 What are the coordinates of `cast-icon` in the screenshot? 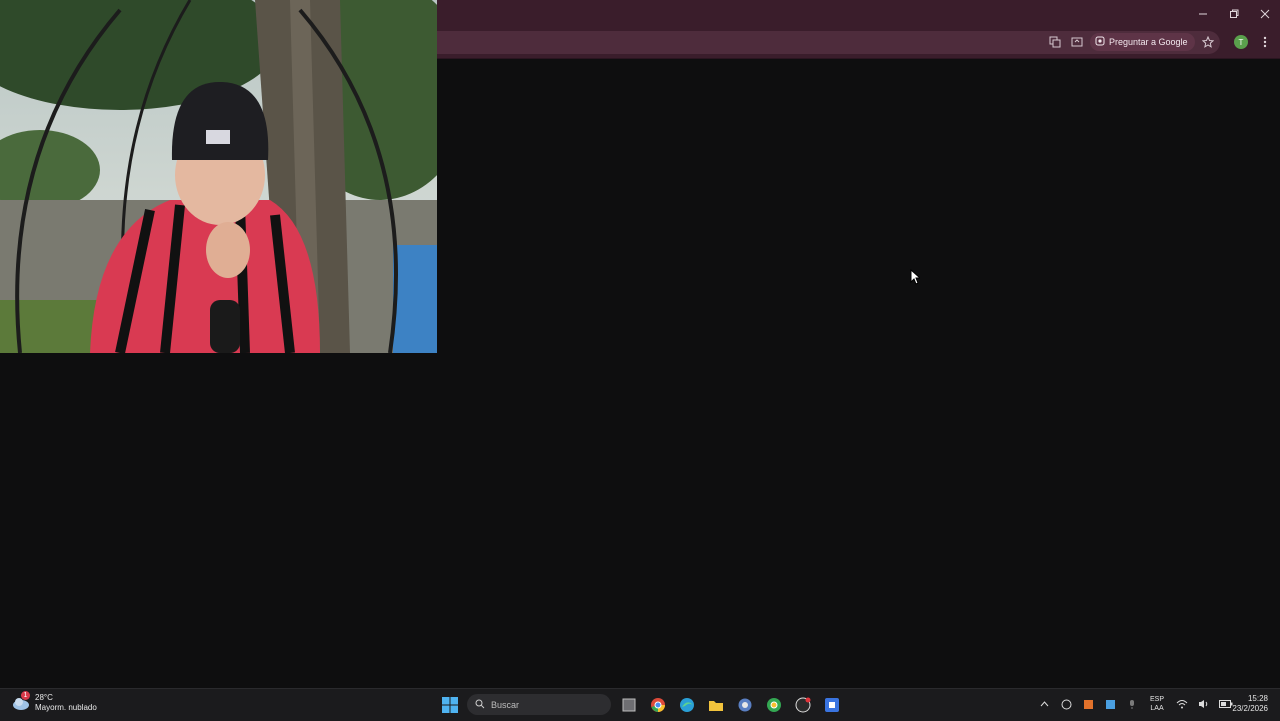 It's located at (1077, 42).